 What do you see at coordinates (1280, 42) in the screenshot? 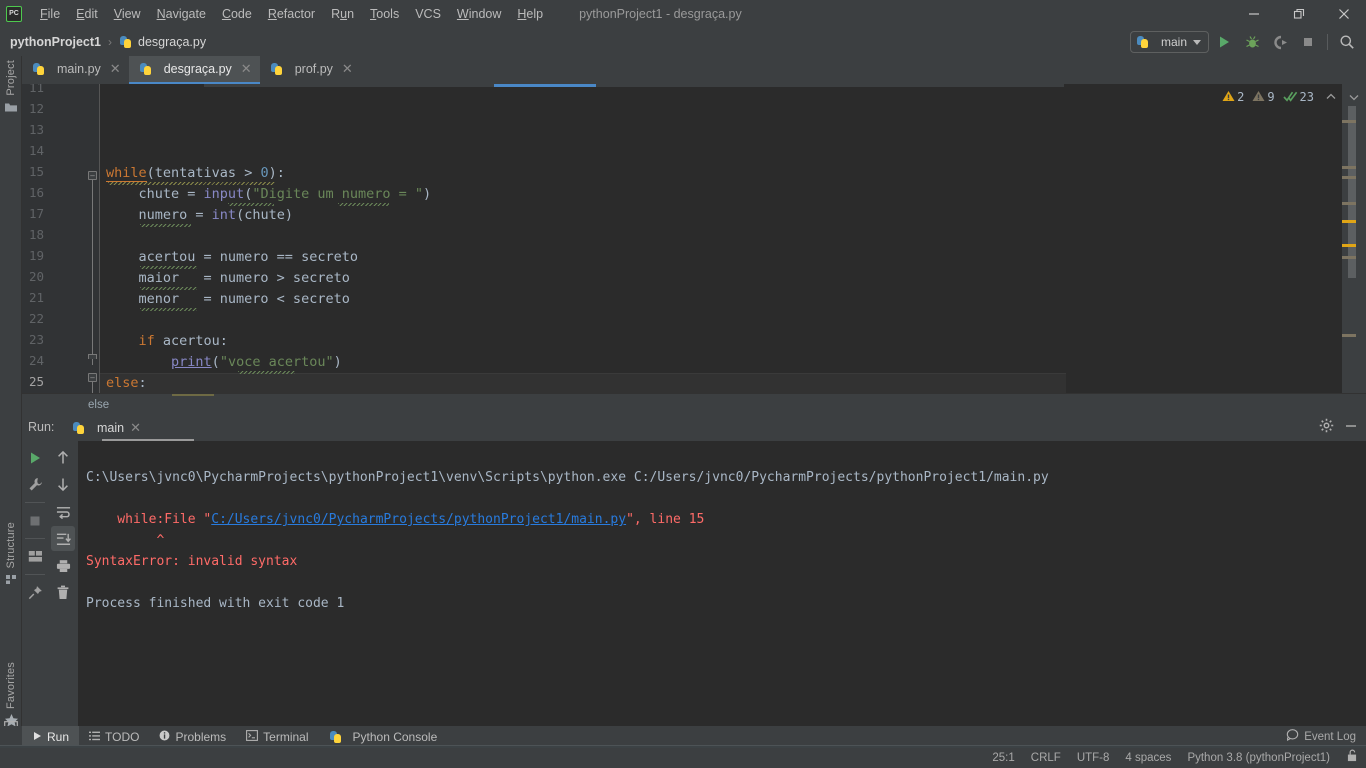
I see `run-with-coverage-button` at bounding box center [1280, 42].